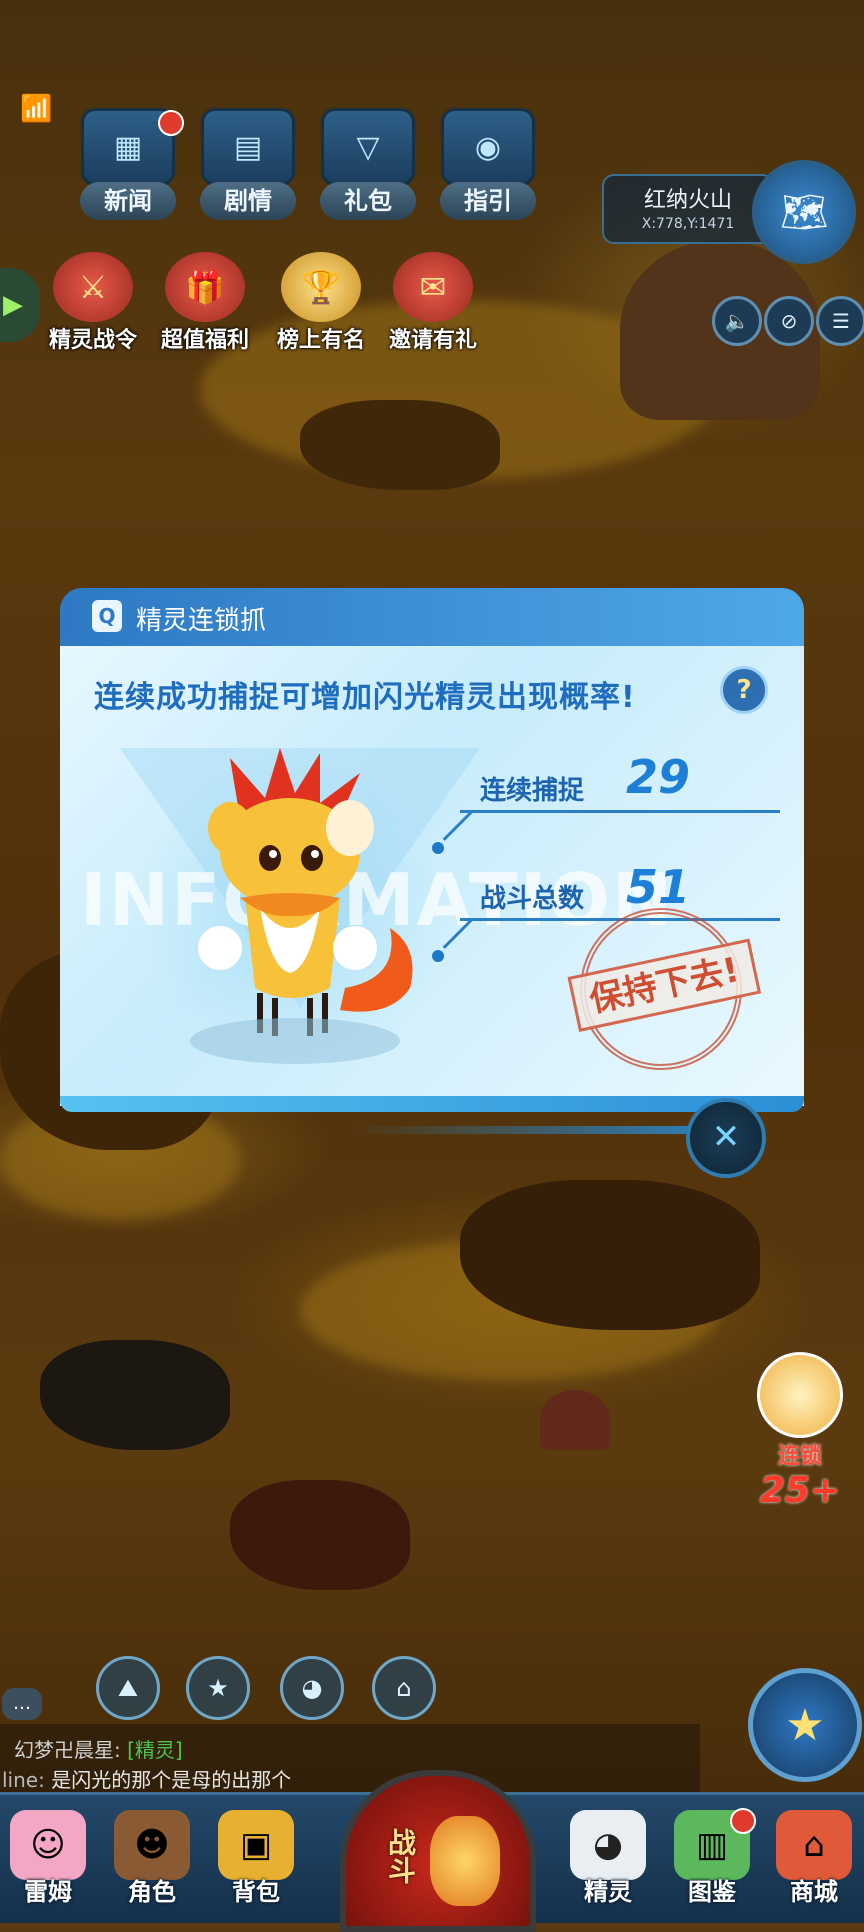 The height and width of the screenshot is (1932, 864). I want to click on sound-button: 🔈, so click(737, 321).